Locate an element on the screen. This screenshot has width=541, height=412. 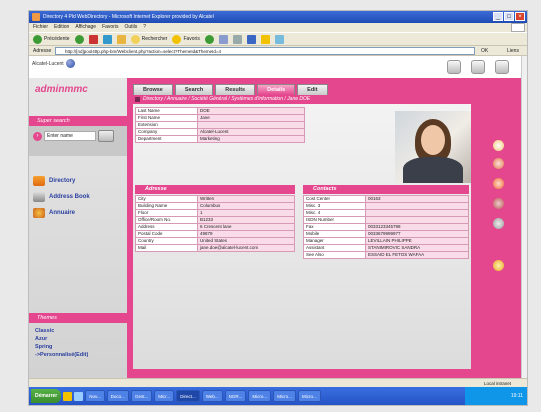
address-field-value: B1233 is located at coordinates (246, 220).